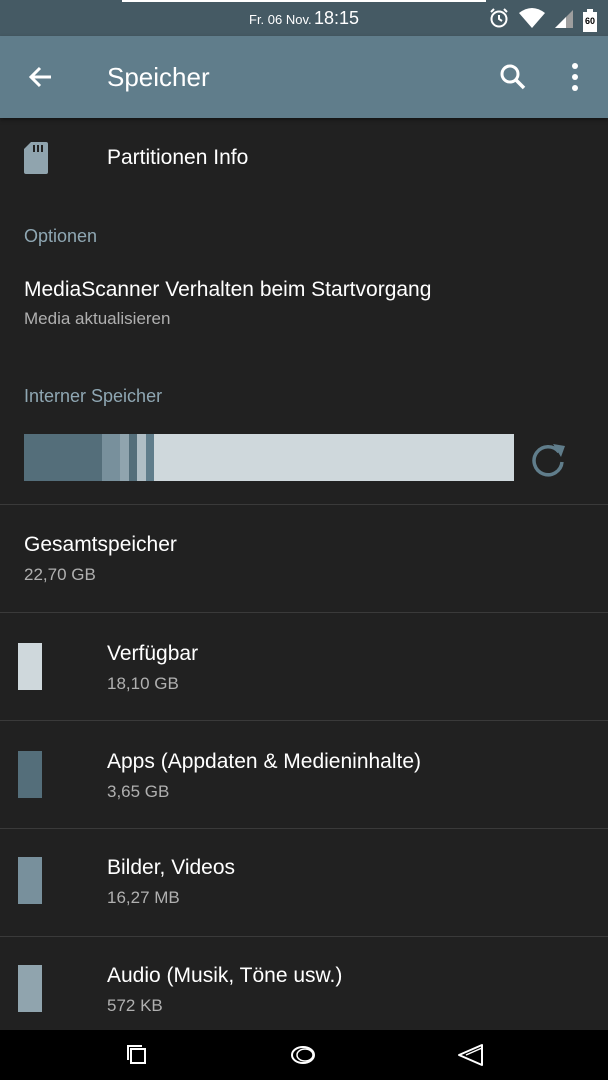  Describe the element at coordinates (564, 20) in the screenshot. I see `cell-signal-icon` at that location.